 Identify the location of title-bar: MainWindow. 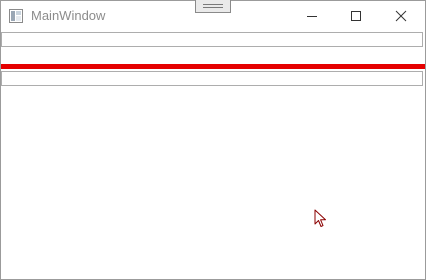
(213, 15).